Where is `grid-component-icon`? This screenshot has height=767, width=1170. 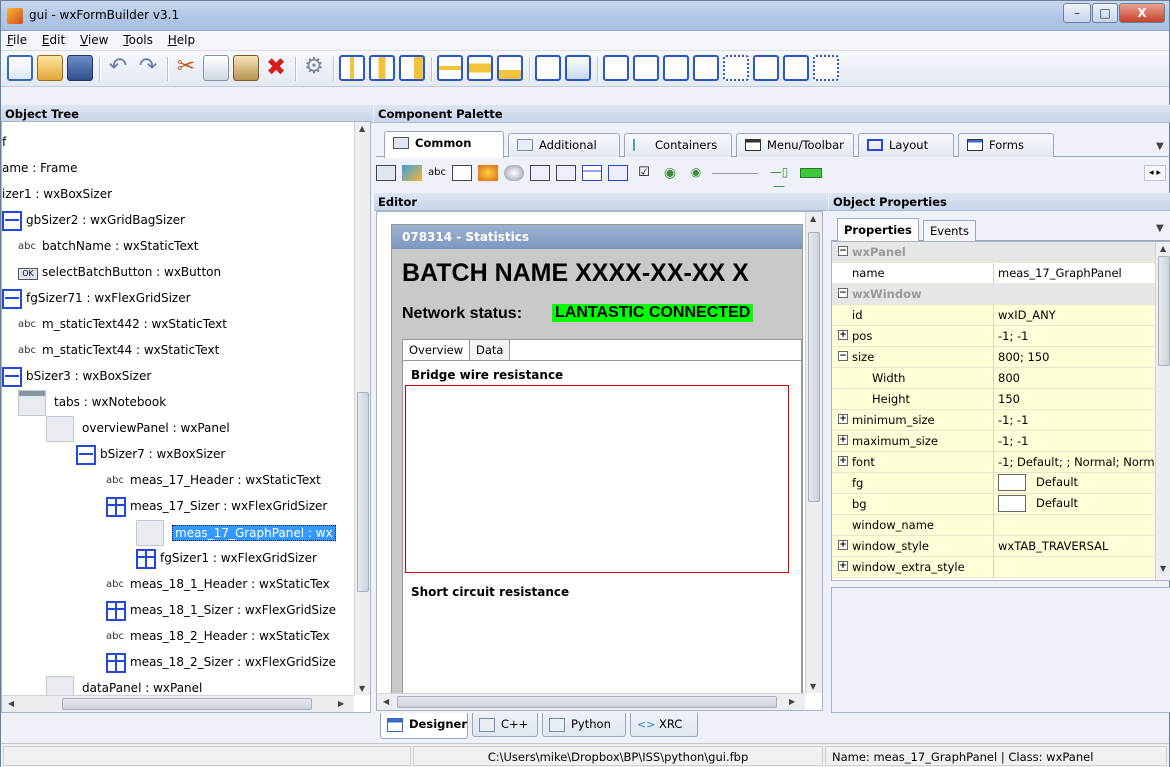
grid-component-icon is located at coordinates (618, 173).